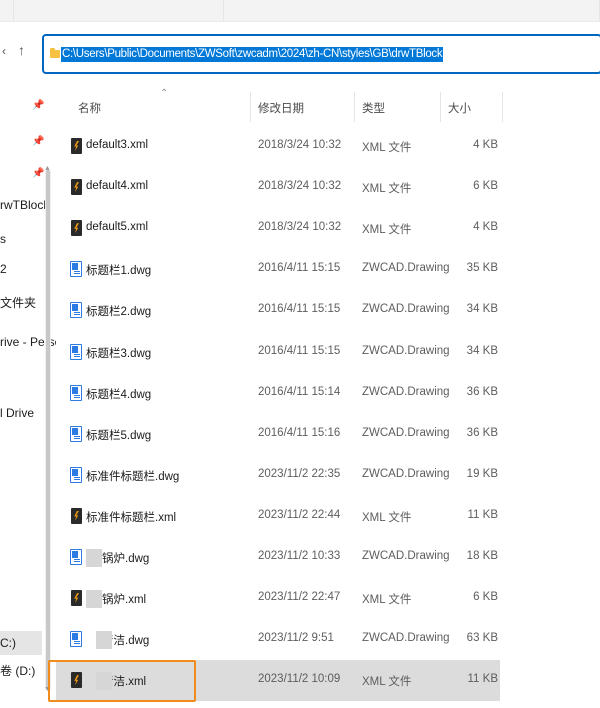 This screenshot has height=708, width=600. Describe the element at coordinates (17, 670) in the screenshot. I see `nav-item-drive-d: 卷 (D:)` at that location.